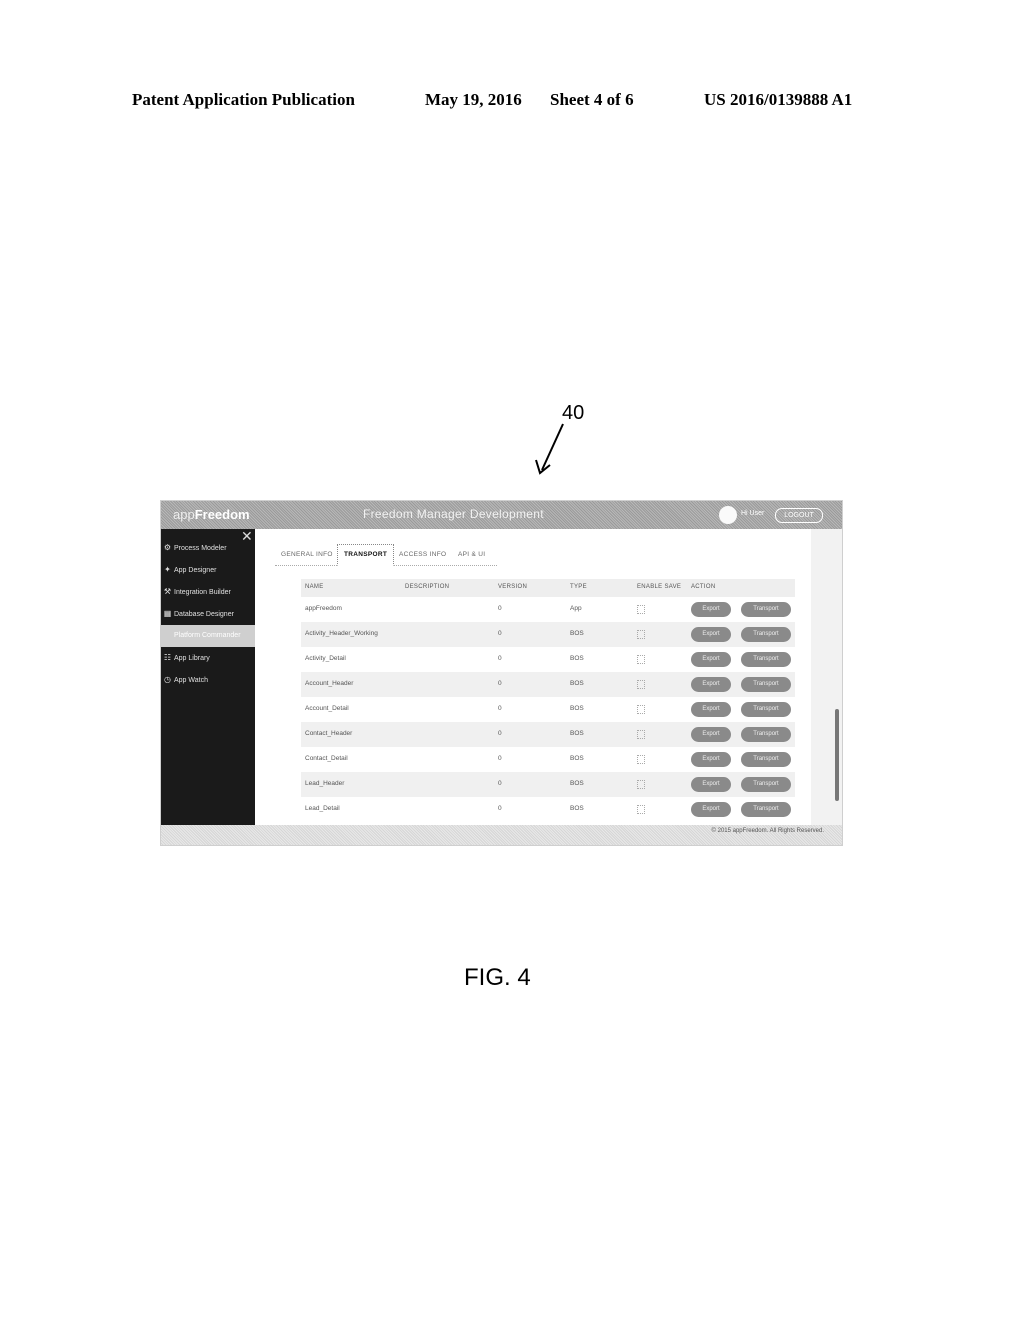 The image size is (1024, 1320). Describe the element at coordinates (576, 608) in the screenshot. I see `cell-type: App` at that location.